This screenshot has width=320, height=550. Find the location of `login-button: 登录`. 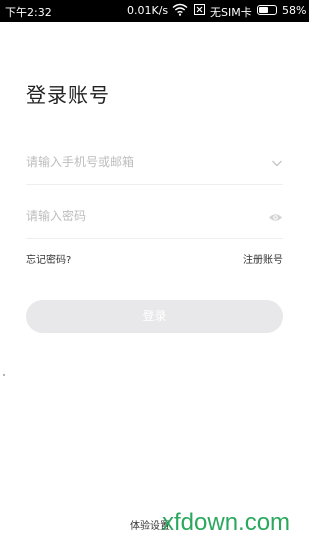

login-button: 登录 is located at coordinates (154, 316).